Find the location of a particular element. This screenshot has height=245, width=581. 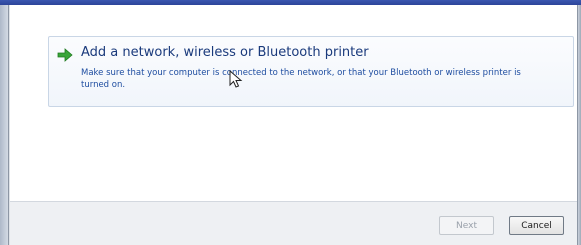

window-frame-right is located at coordinates (579, 125).